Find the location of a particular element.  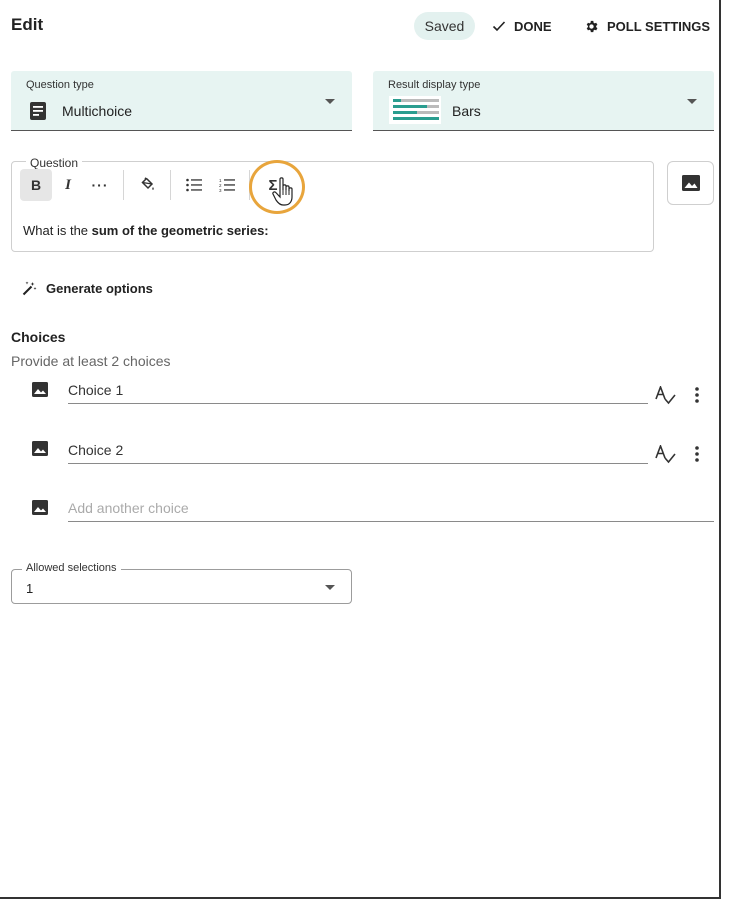

question-text: What is the sum of the geometric series: is located at coordinates (146, 230).